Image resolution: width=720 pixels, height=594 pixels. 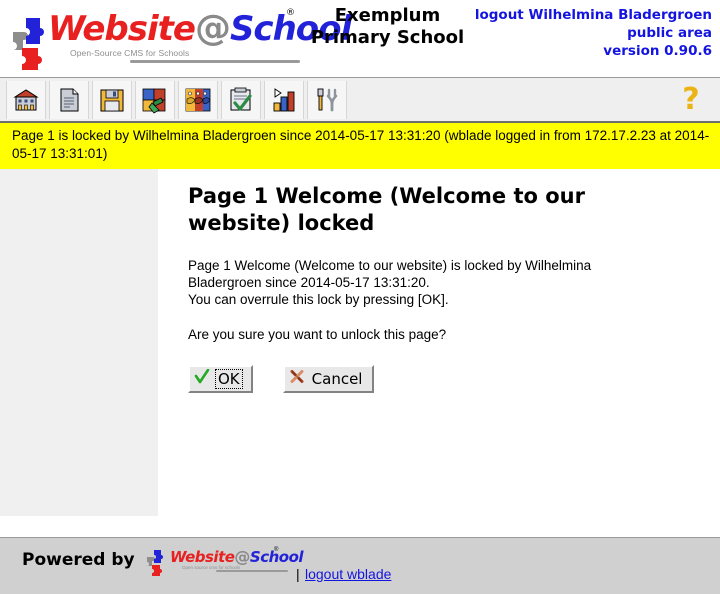 I want to click on school-name-line2: Primary School, so click(x=387, y=37).